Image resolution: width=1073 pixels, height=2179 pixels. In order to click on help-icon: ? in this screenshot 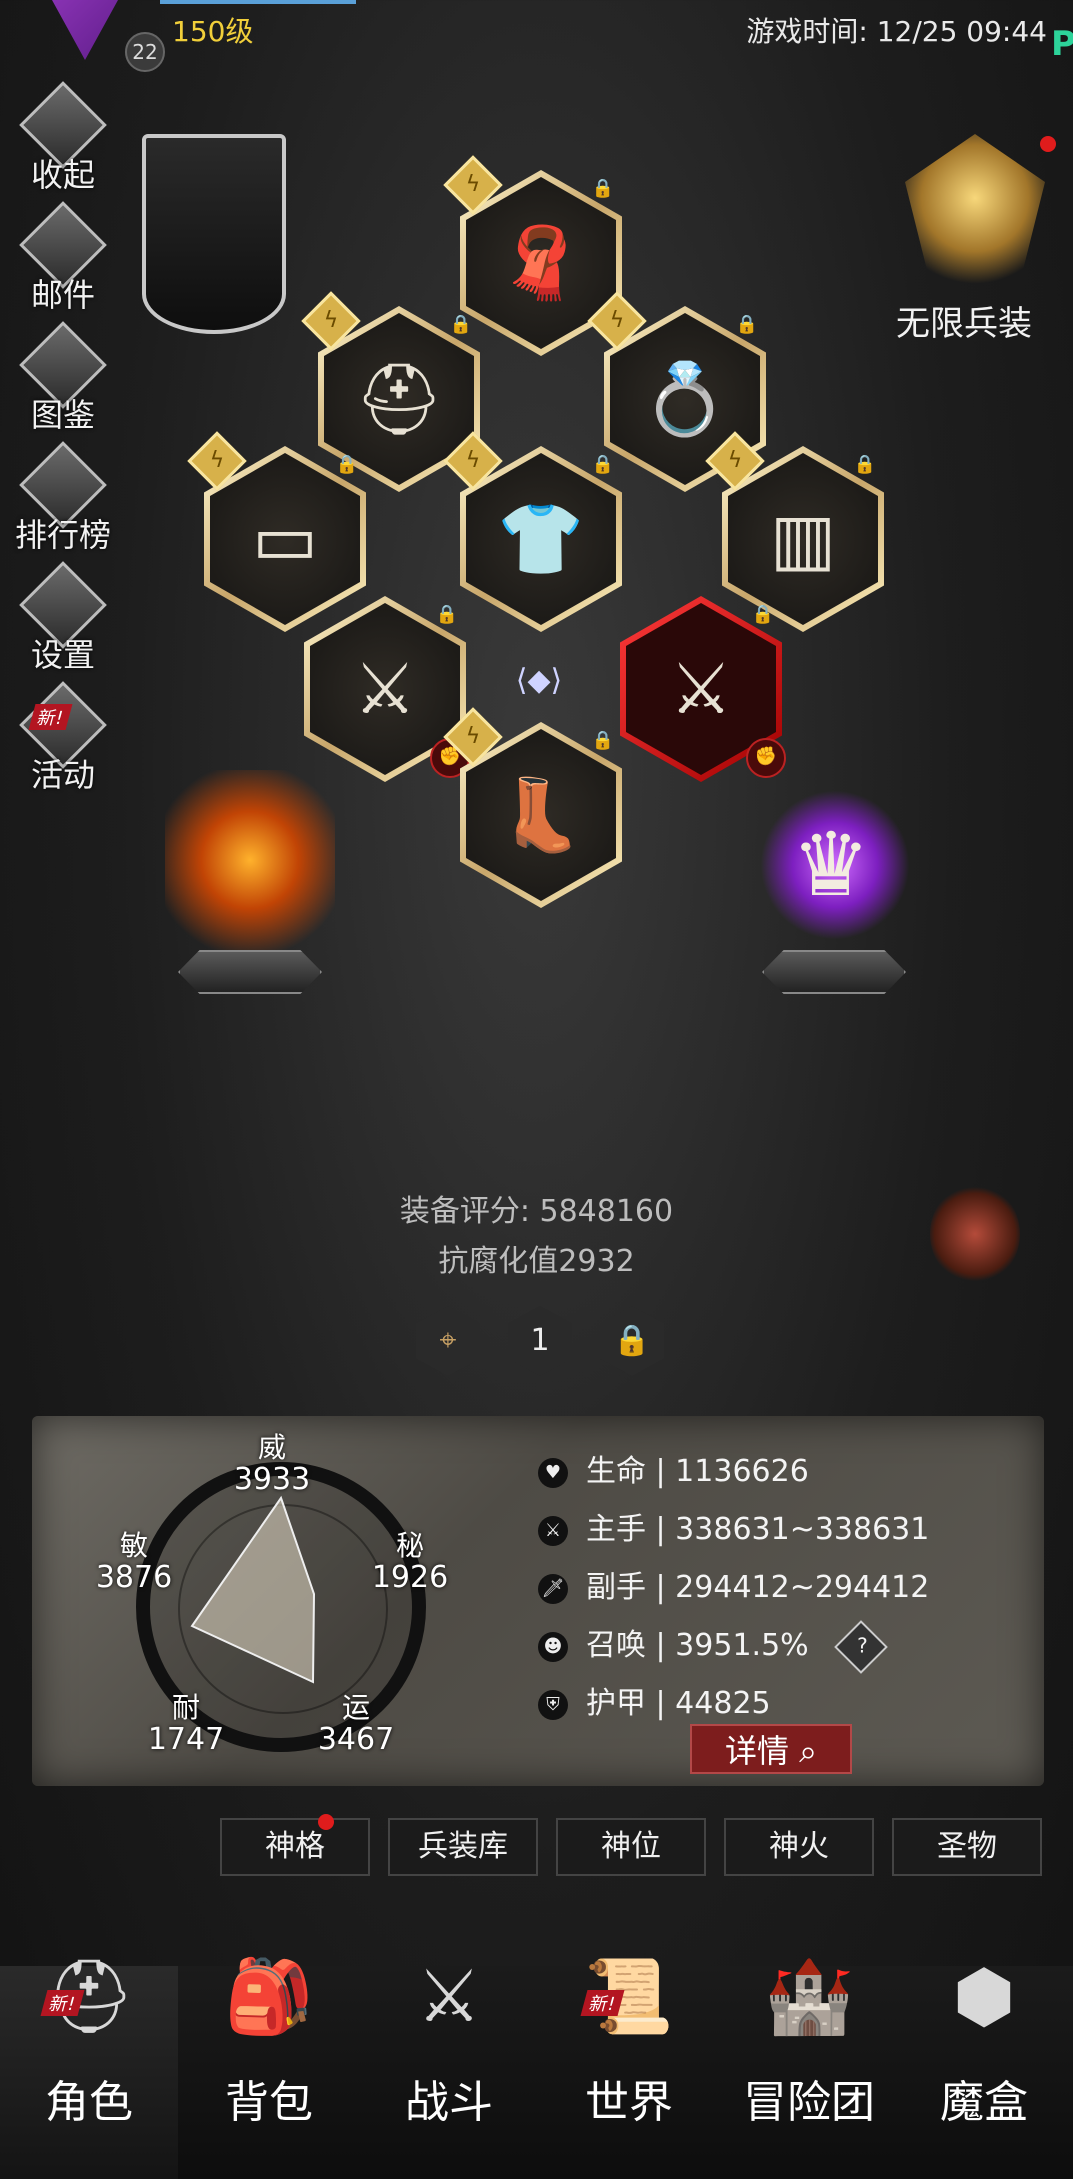, I will do `click(861, 1646)`.